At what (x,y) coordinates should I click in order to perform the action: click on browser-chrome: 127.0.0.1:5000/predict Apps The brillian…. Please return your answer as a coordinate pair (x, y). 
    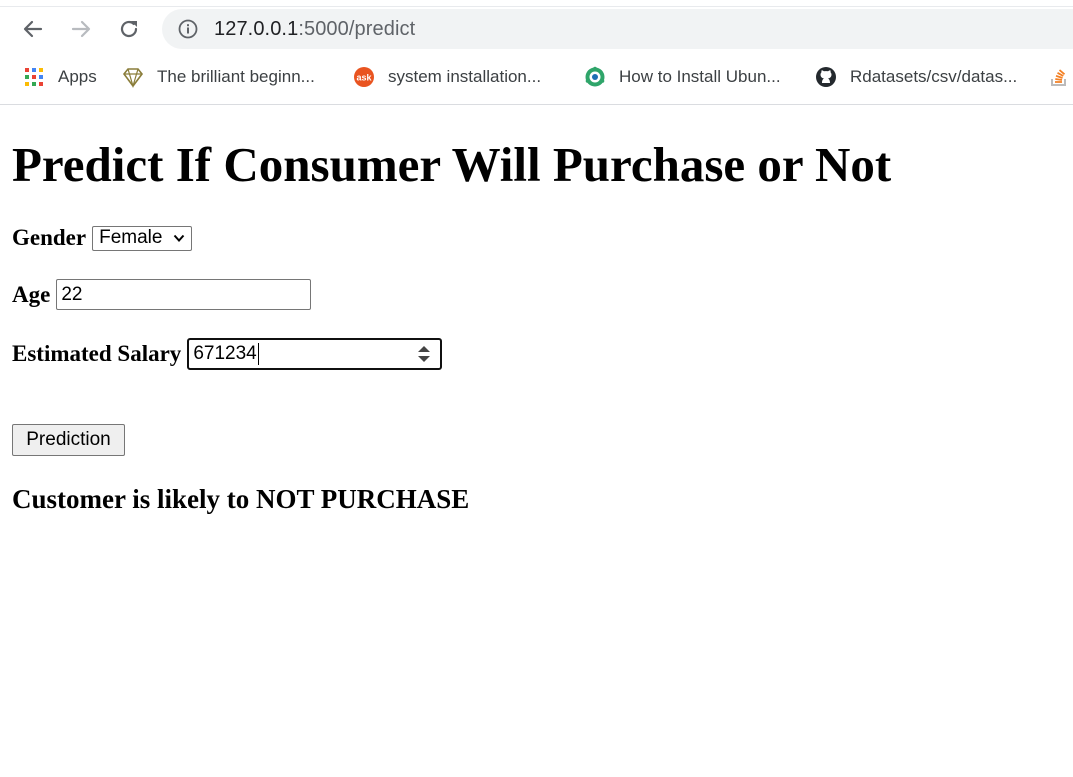
    Looking at the image, I should click on (536, 52).